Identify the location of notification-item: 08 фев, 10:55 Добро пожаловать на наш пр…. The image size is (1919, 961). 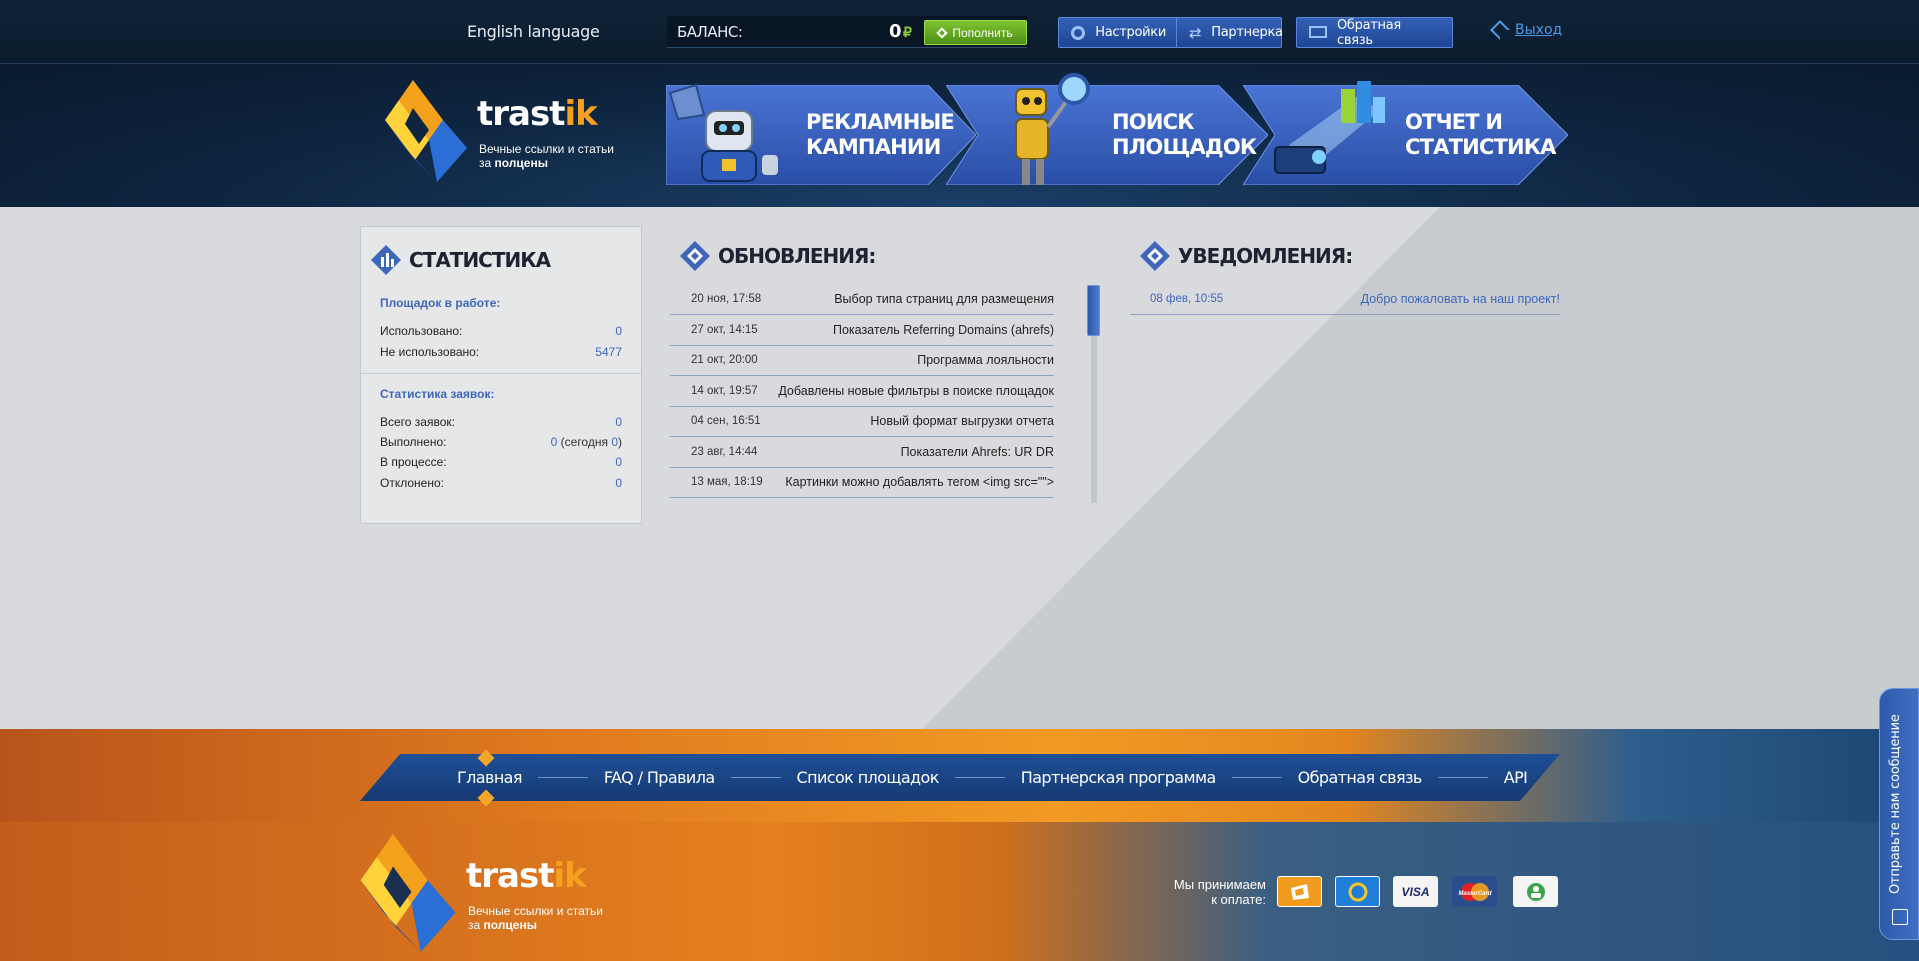
(1345, 299).